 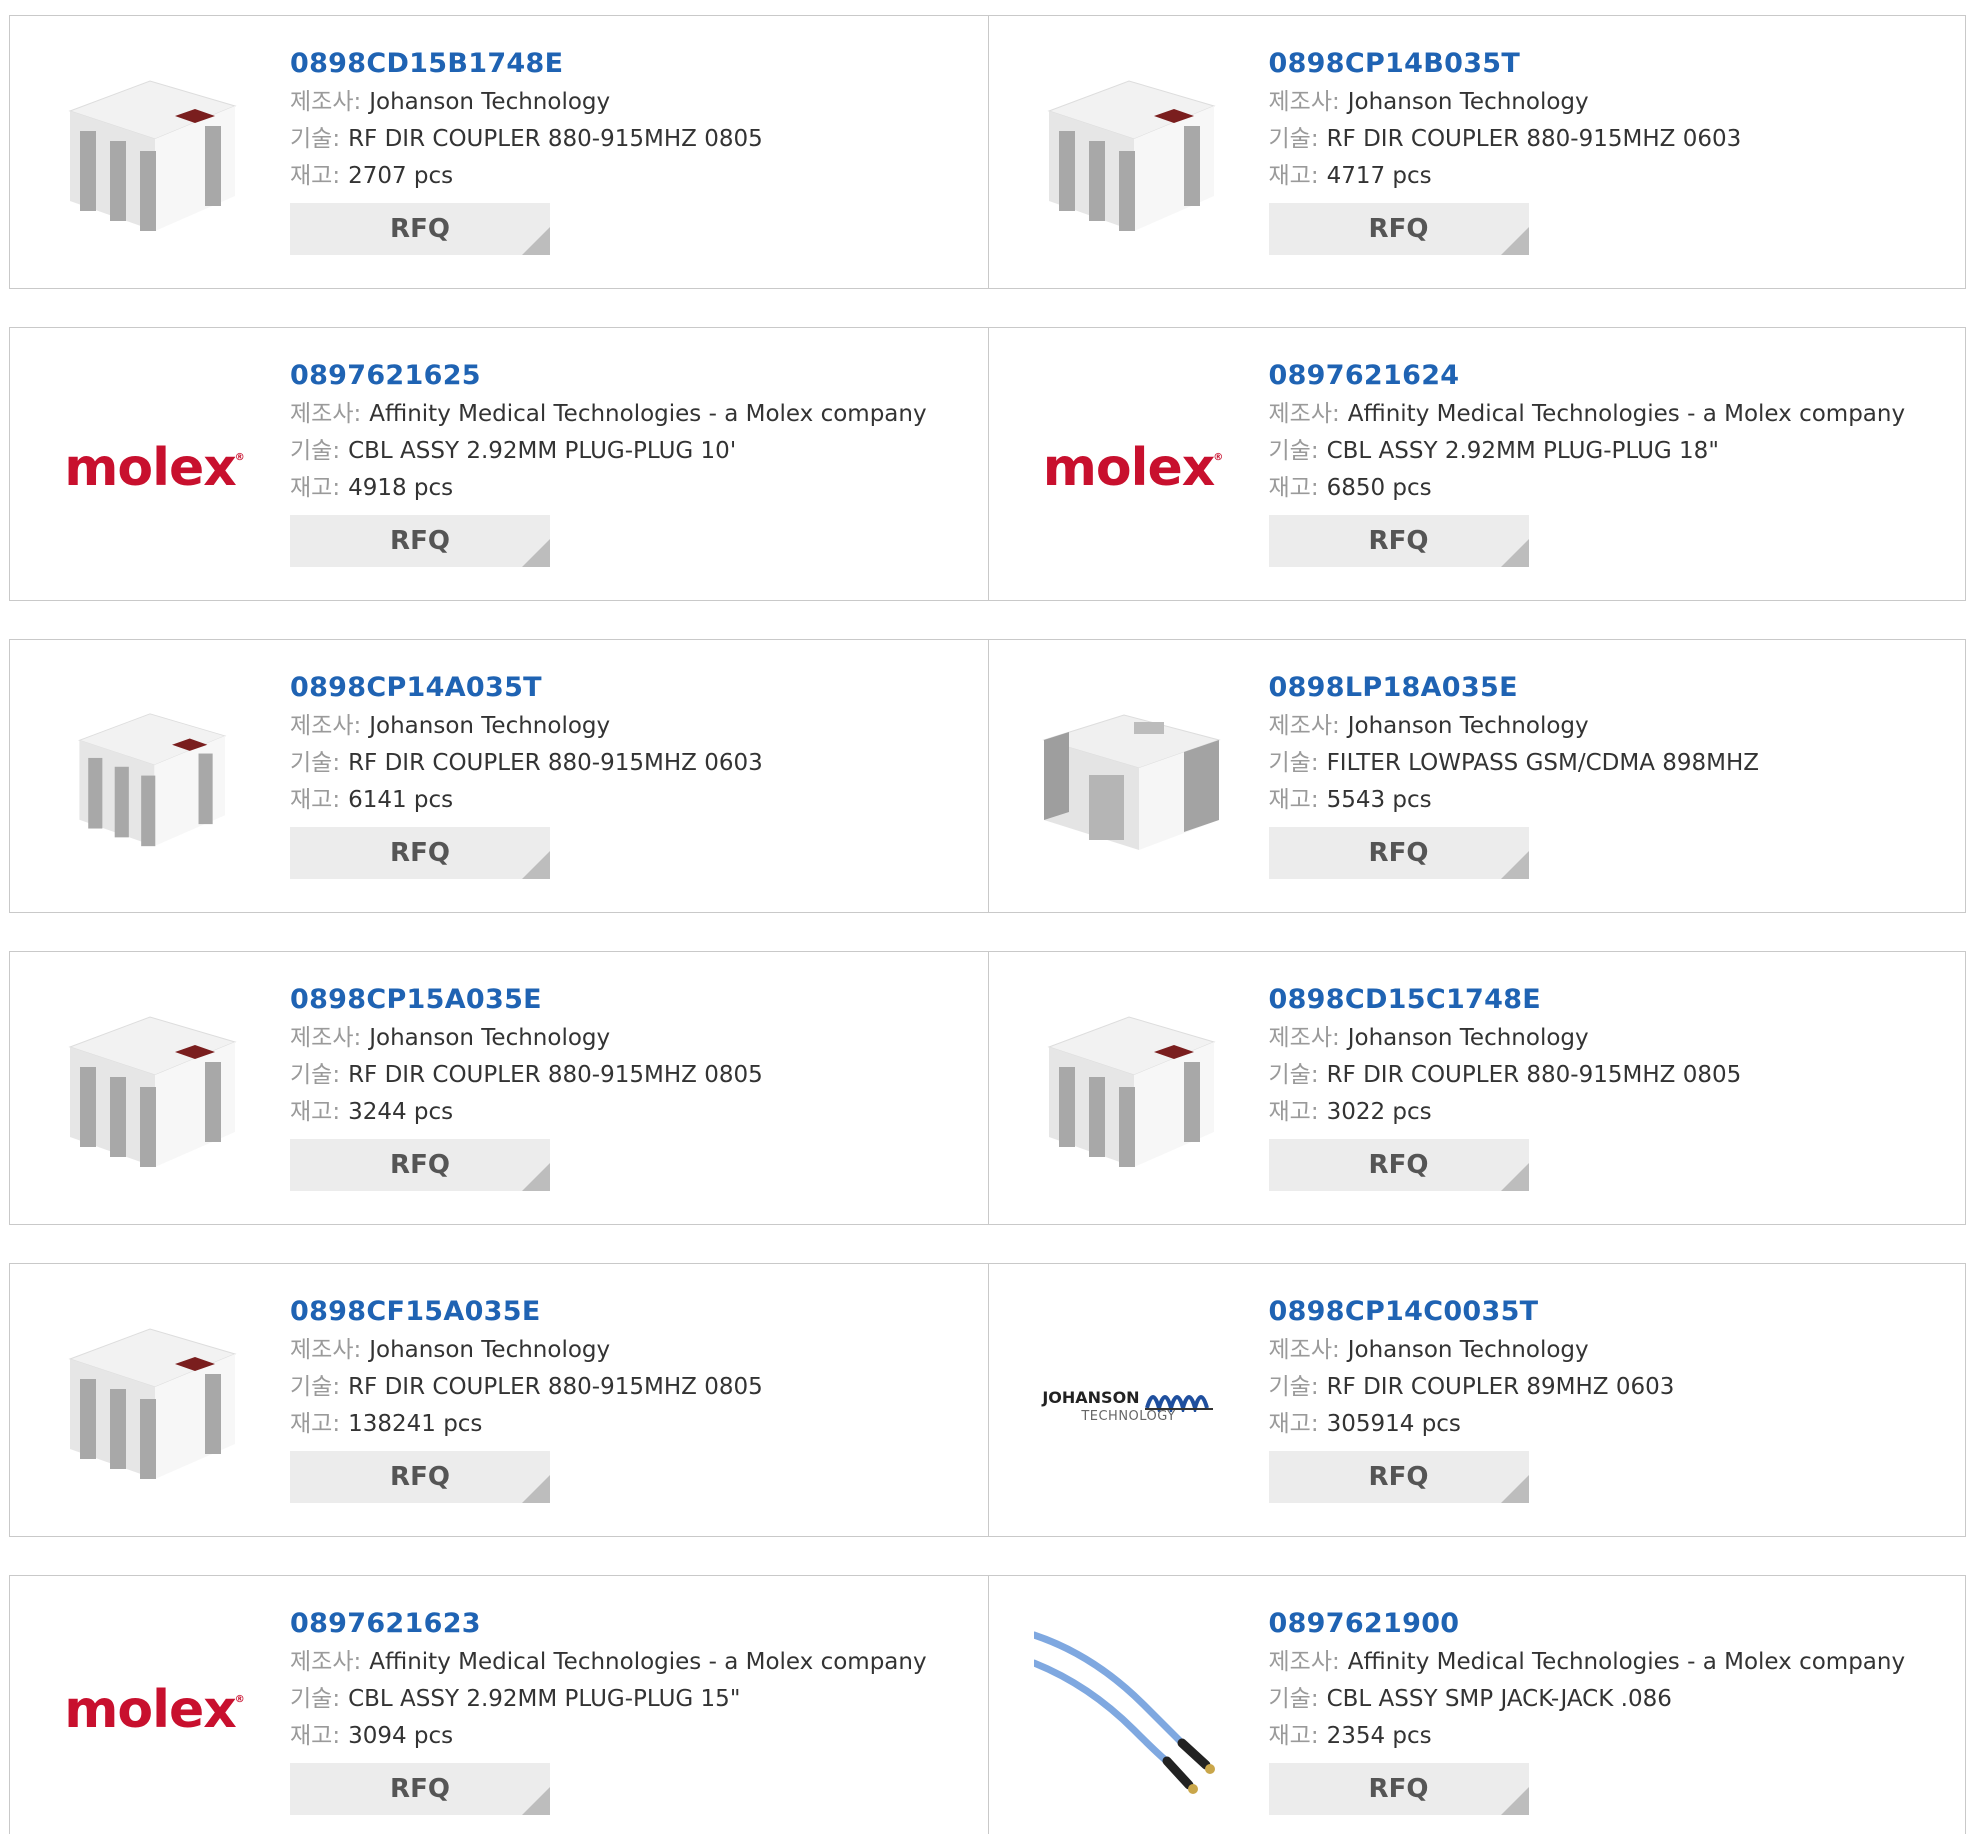 I want to click on stock-value: 5543 pcs, so click(x=1379, y=800).